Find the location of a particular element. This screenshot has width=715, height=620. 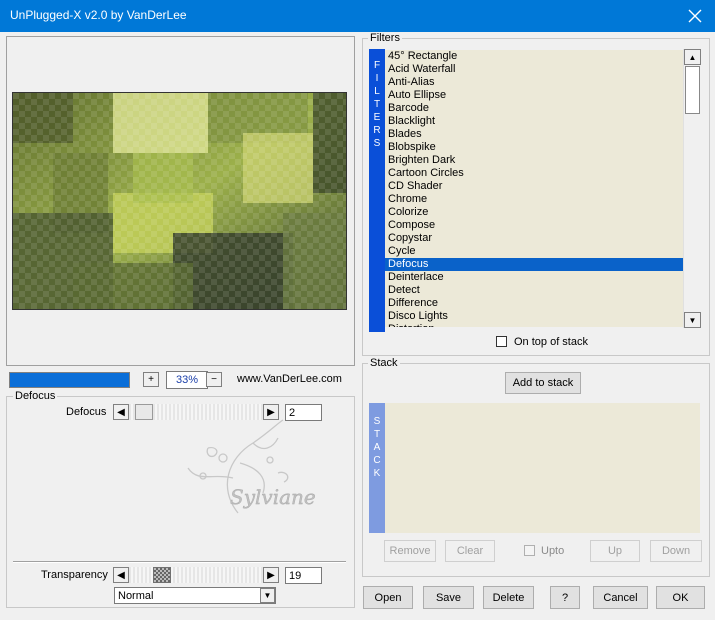

filter-list-item: Copystar is located at coordinates (534, 238).